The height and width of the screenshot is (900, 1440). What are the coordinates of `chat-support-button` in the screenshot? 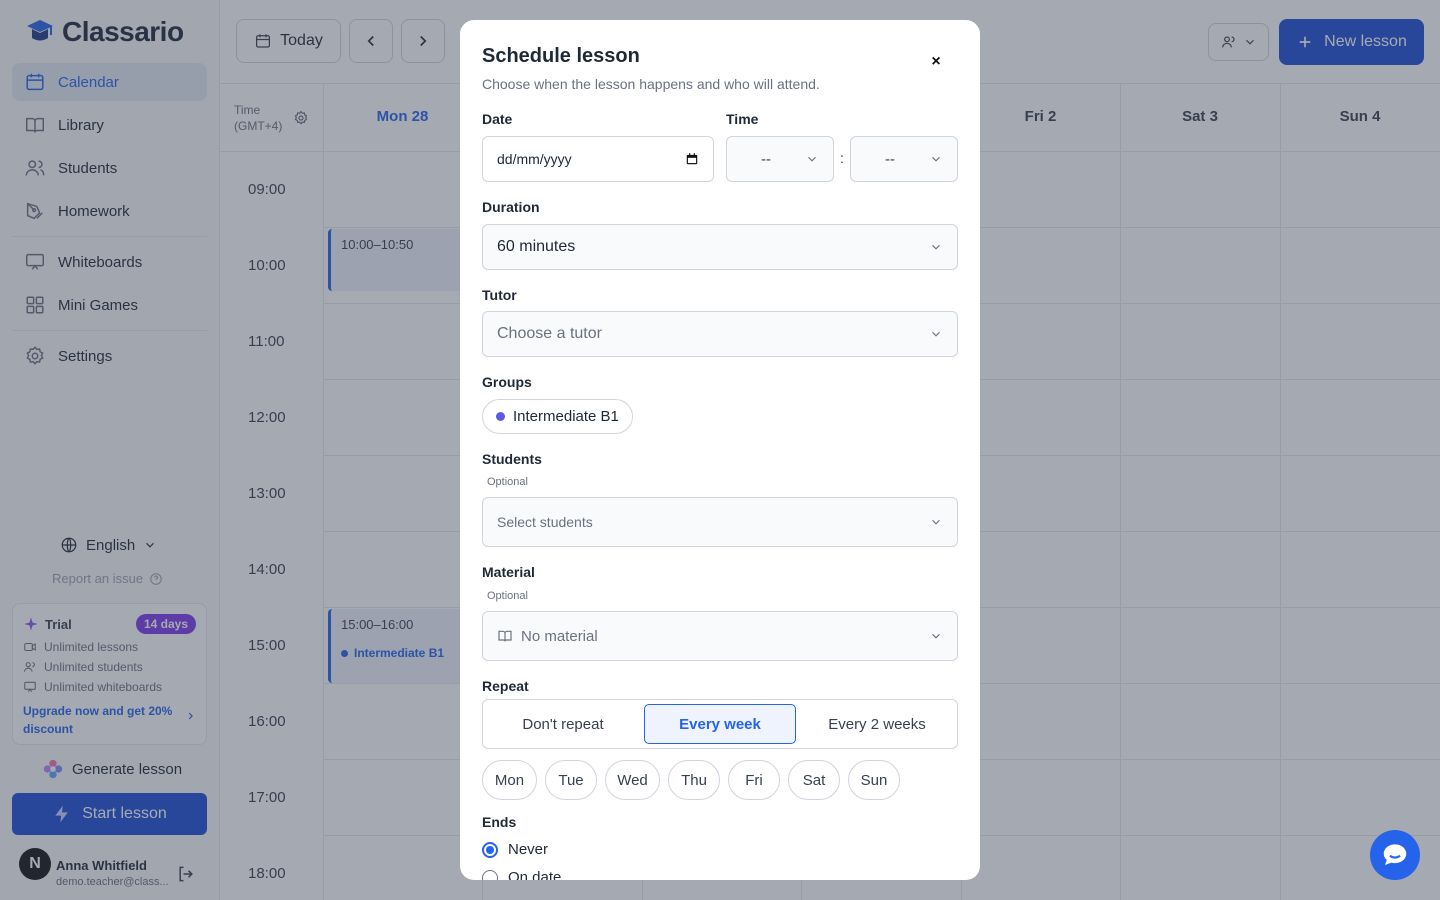 It's located at (1395, 855).